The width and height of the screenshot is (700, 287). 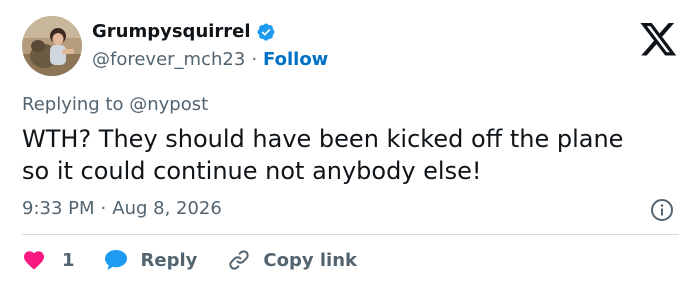 I want to click on tweet-timestamp: 9:33 PM · Aug 8, 2026, so click(x=122, y=209).